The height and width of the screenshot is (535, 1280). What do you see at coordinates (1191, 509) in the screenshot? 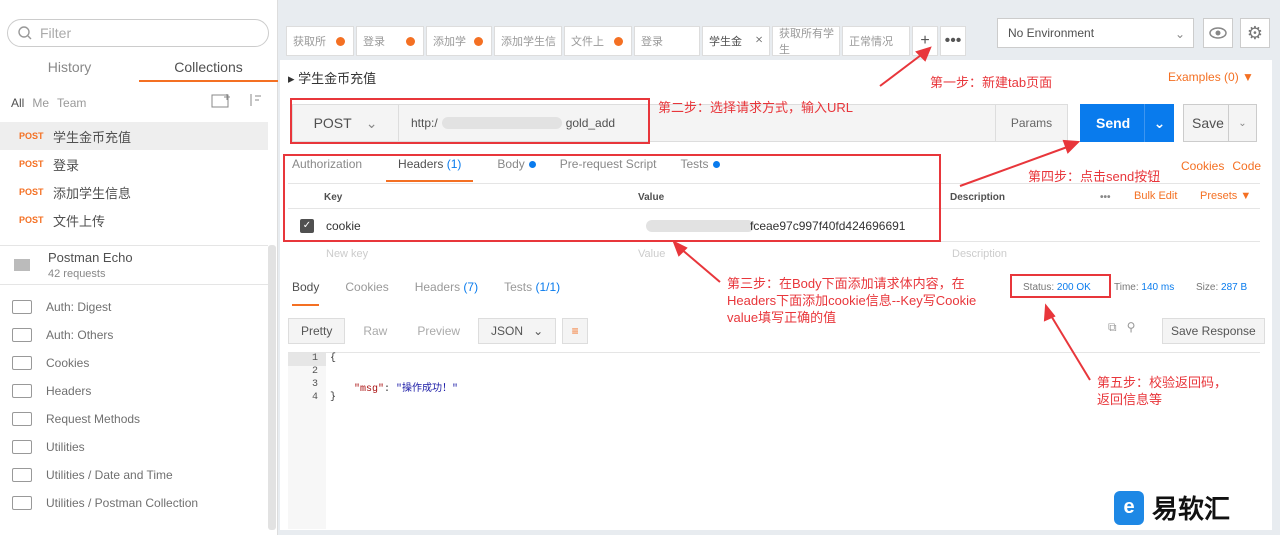
I see `watermark-text: 易软汇` at bounding box center [1191, 509].